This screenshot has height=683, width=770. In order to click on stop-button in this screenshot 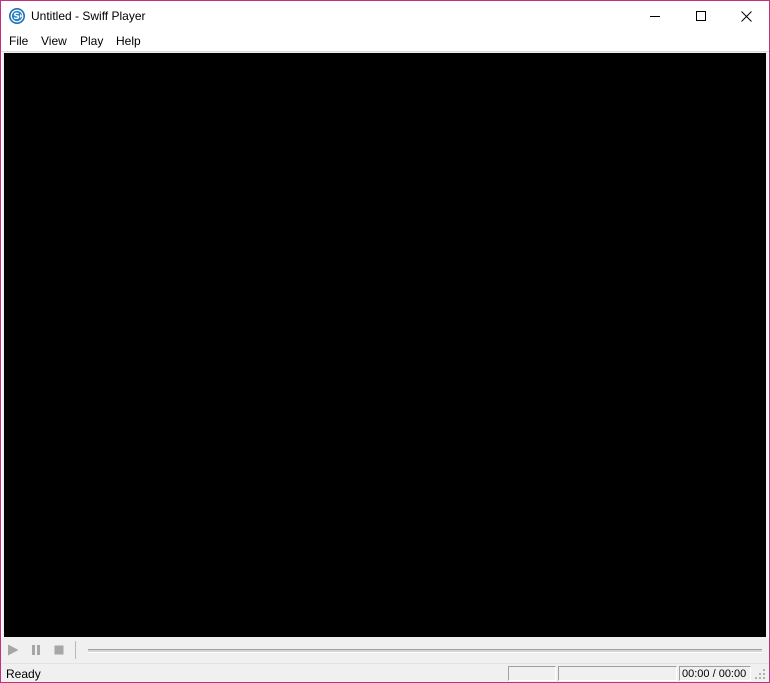, I will do `click(59, 650)`.